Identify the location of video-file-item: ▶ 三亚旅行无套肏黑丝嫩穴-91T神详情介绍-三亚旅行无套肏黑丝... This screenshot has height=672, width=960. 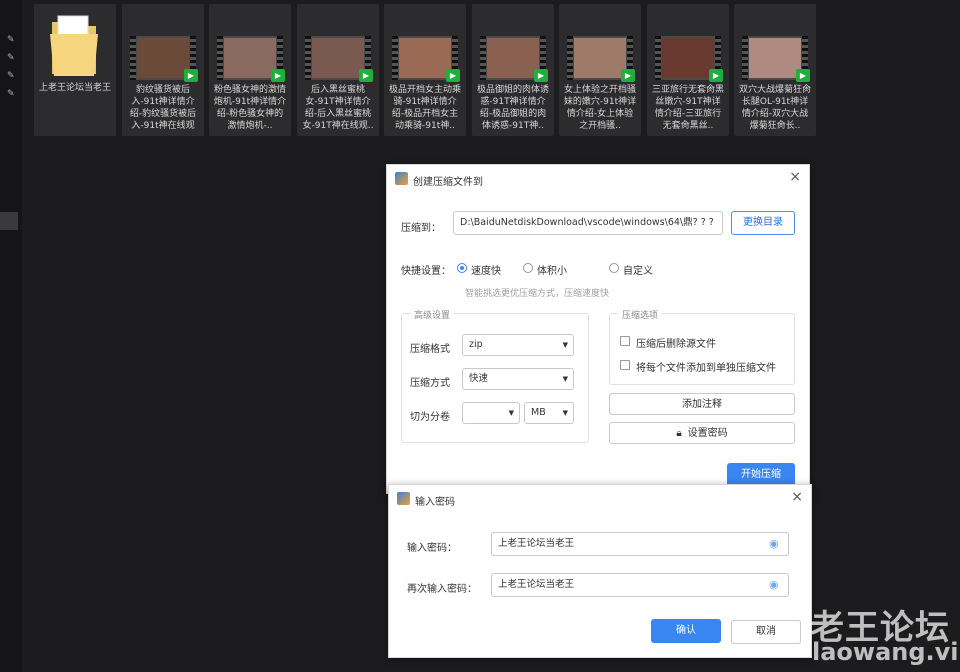
(688, 70).